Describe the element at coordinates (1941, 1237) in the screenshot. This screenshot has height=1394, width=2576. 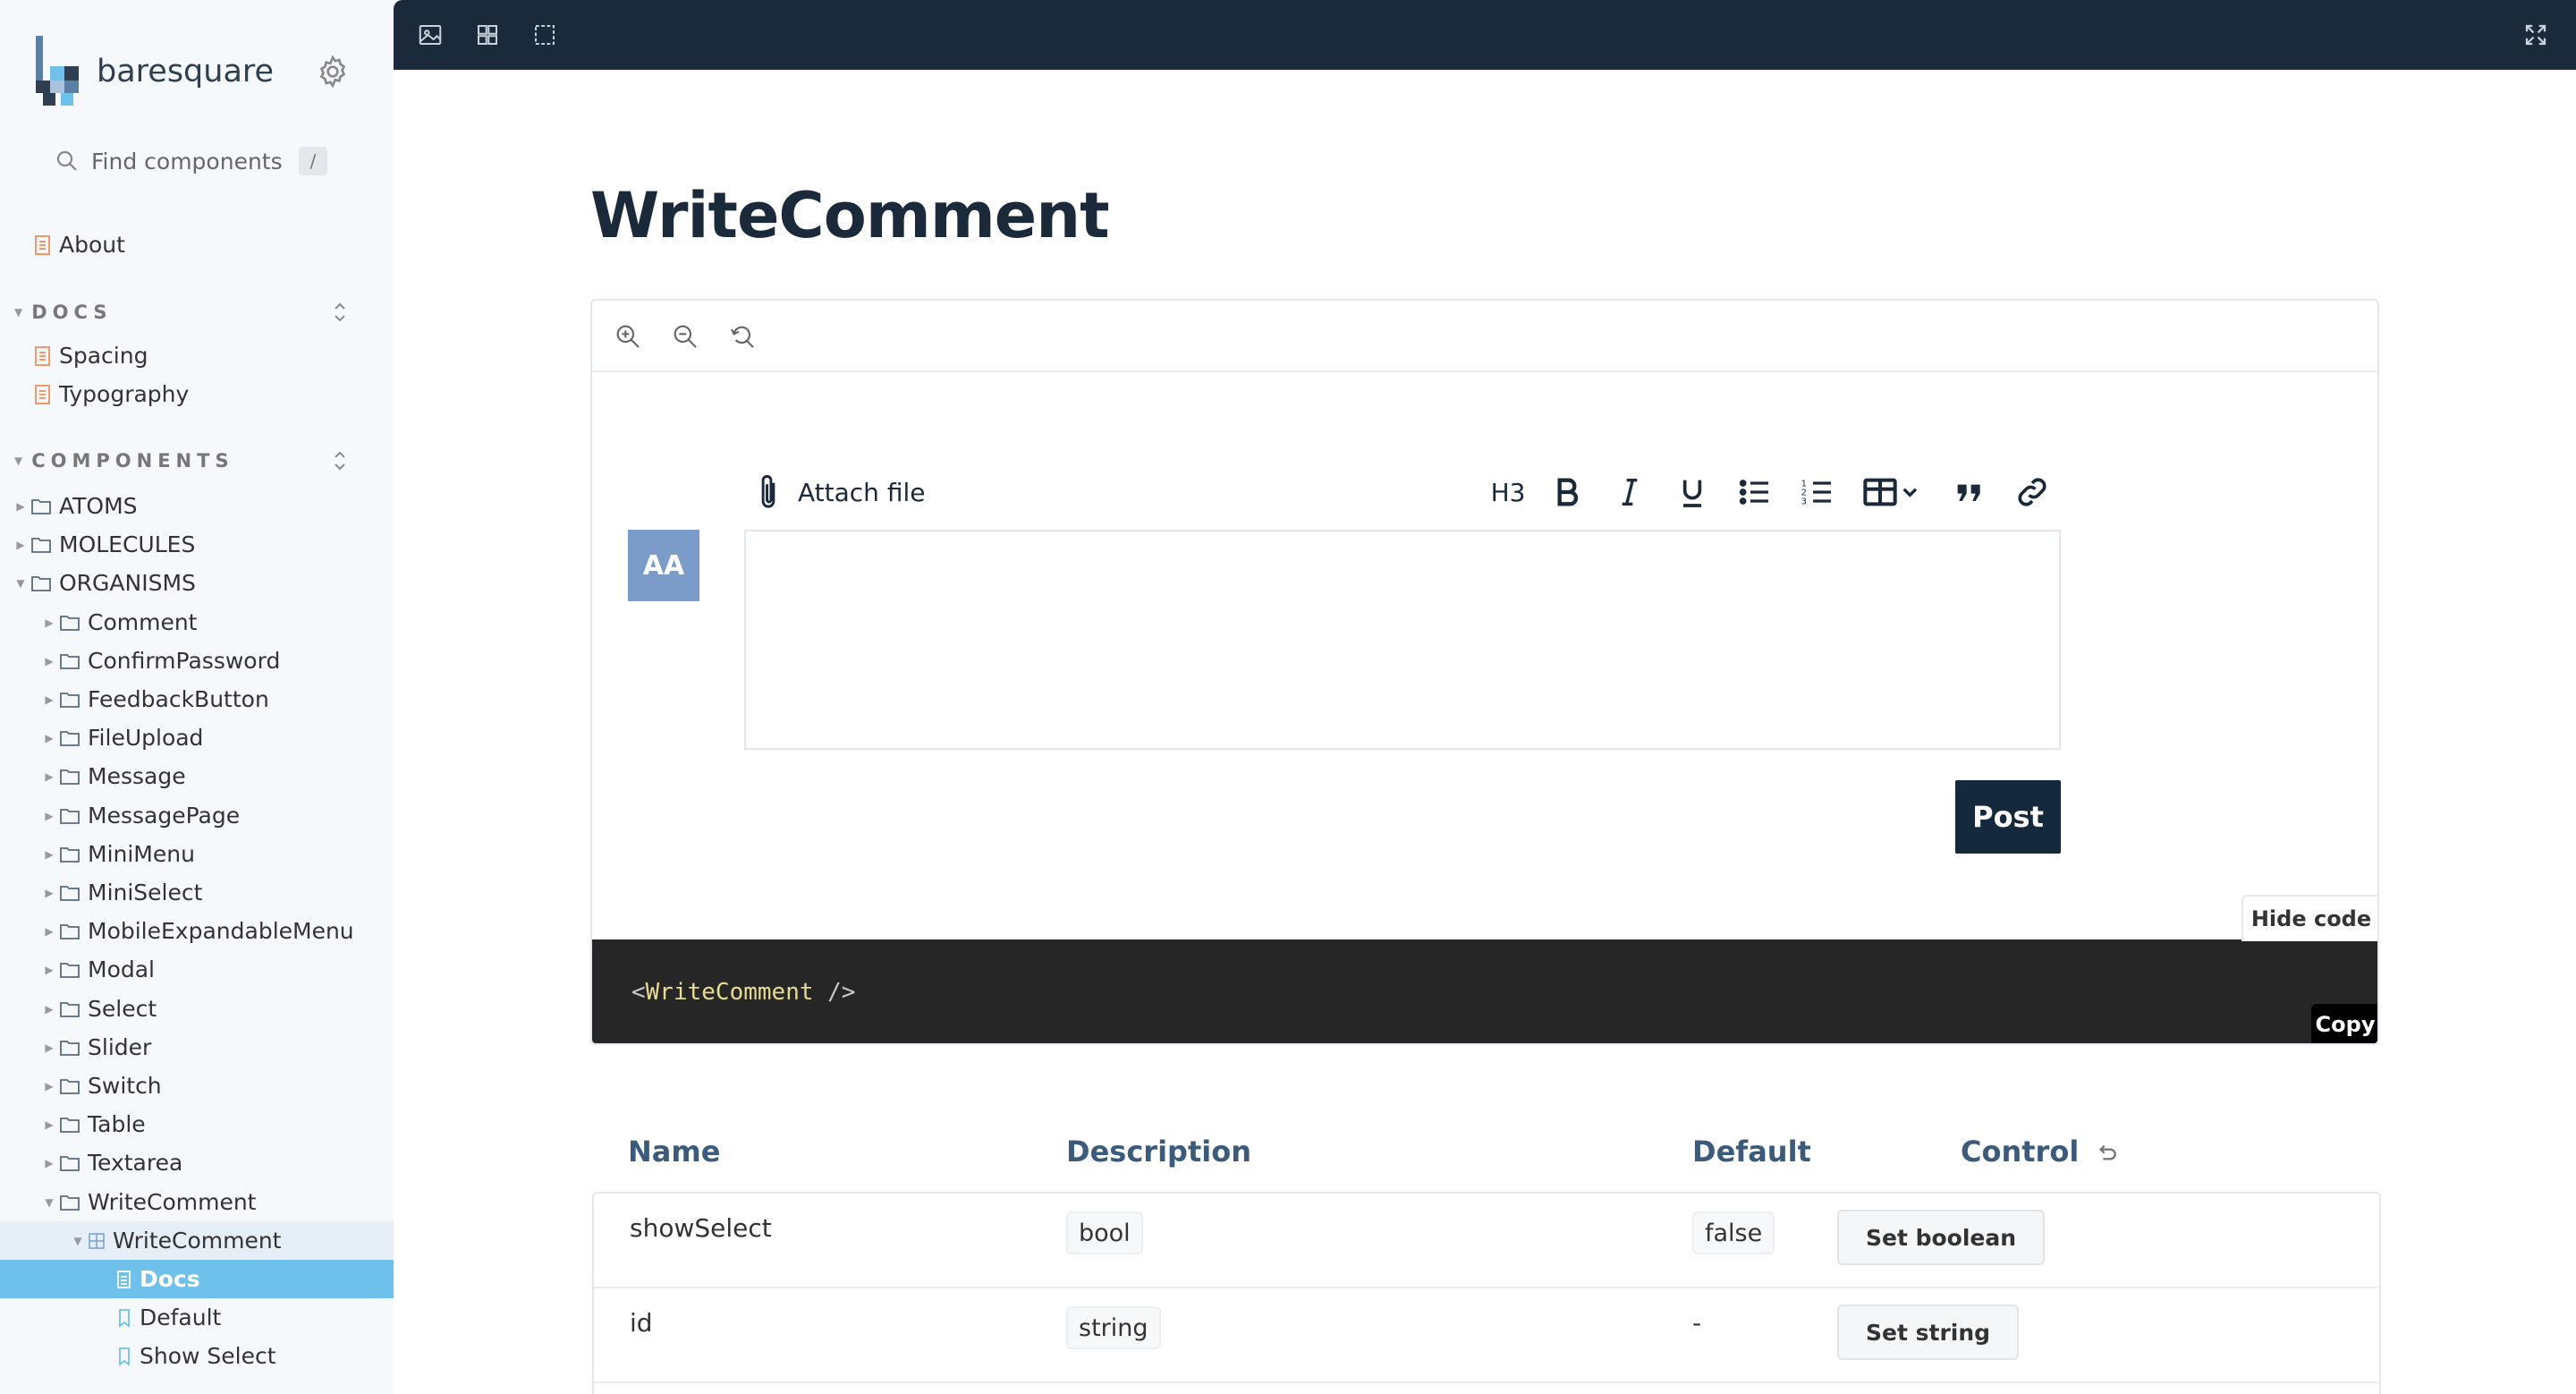
I see `set-boolean-button: Set boolean` at that location.